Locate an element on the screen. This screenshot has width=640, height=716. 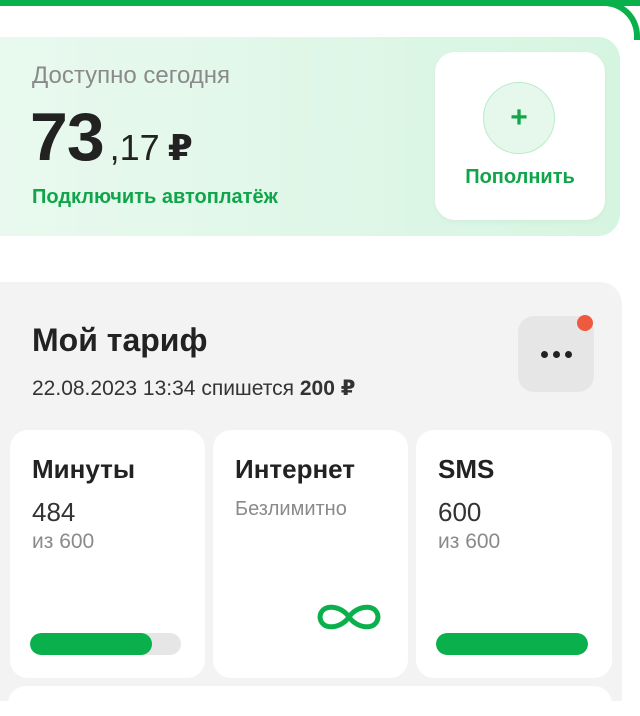
balance-amount: 73 ,17 ₽ is located at coordinates (111, 137).